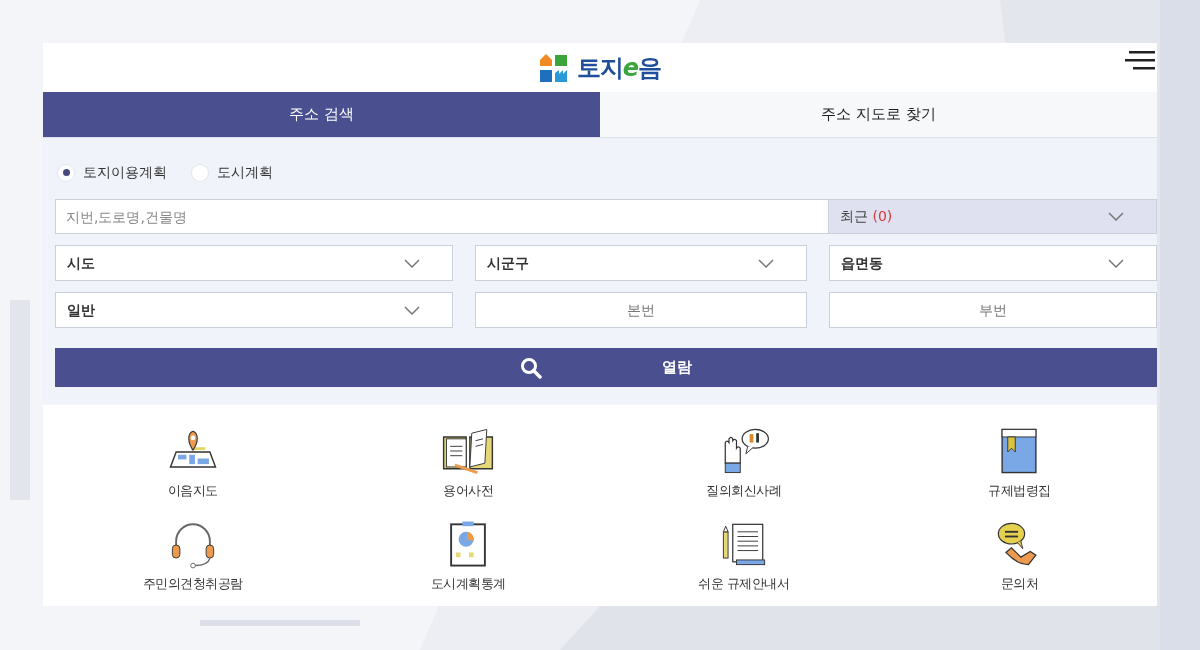 The width and height of the screenshot is (1200, 650). Describe the element at coordinates (254, 263) in the screenshot. I see `select-dropdown: 시도` at that location.